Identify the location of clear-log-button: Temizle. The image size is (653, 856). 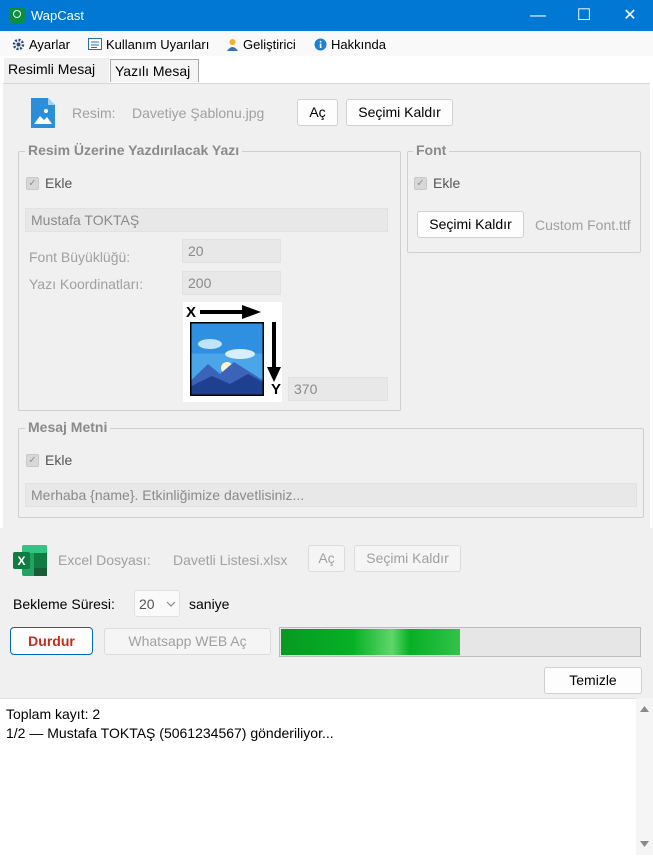
(593, 680).